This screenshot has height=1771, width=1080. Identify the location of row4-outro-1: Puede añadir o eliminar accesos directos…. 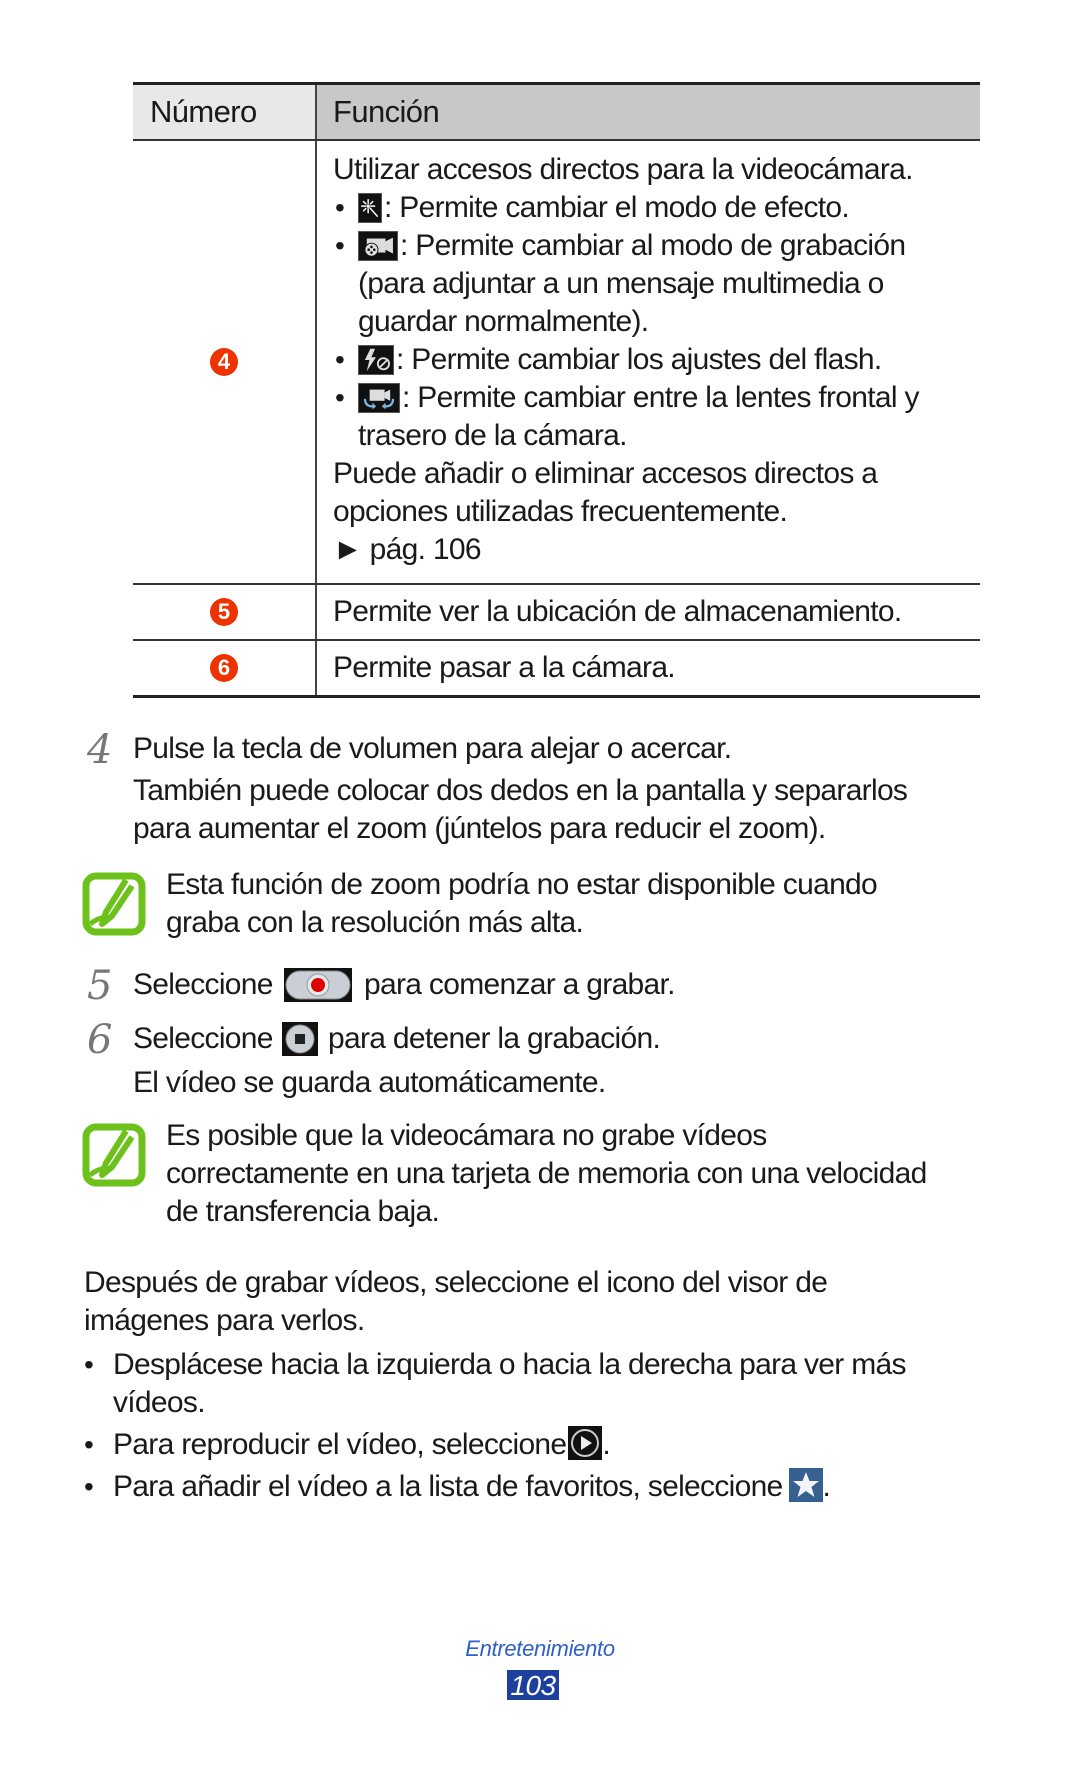
(605, 473).